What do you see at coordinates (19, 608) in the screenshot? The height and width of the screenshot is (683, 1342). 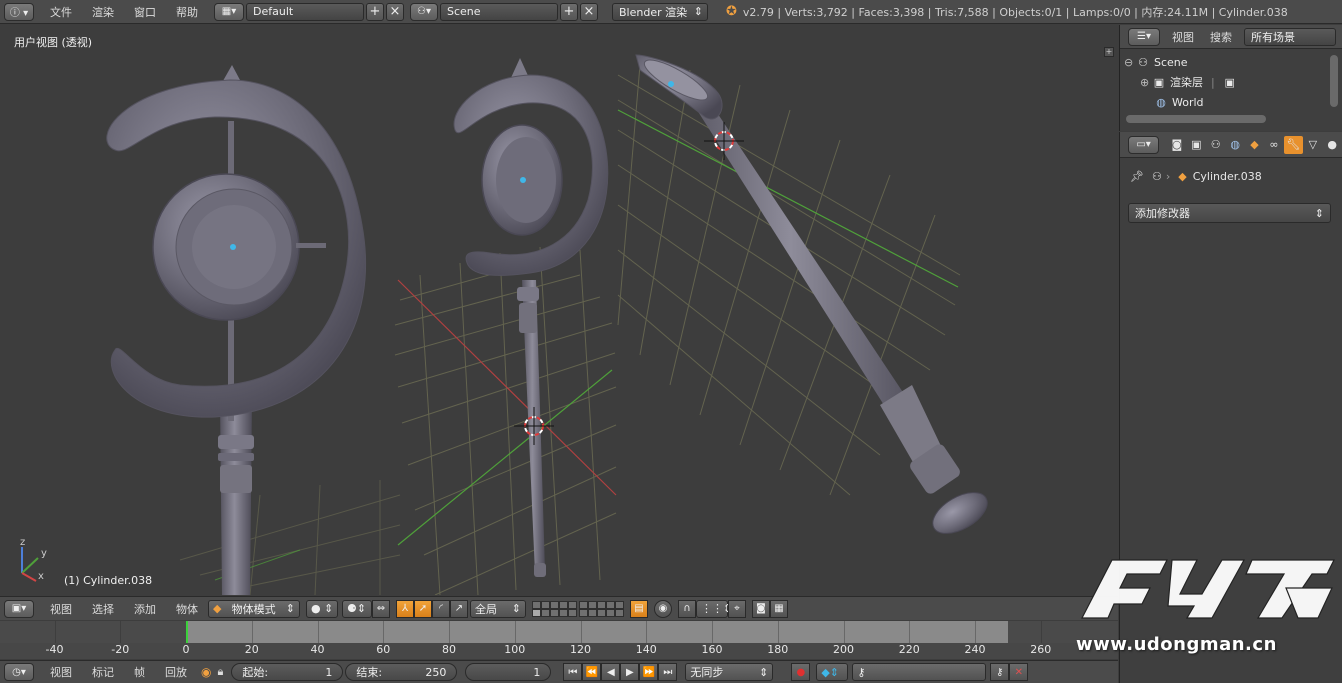 I see `editor-type-3d-button: ▣▾` at bounding box center [19, 608].